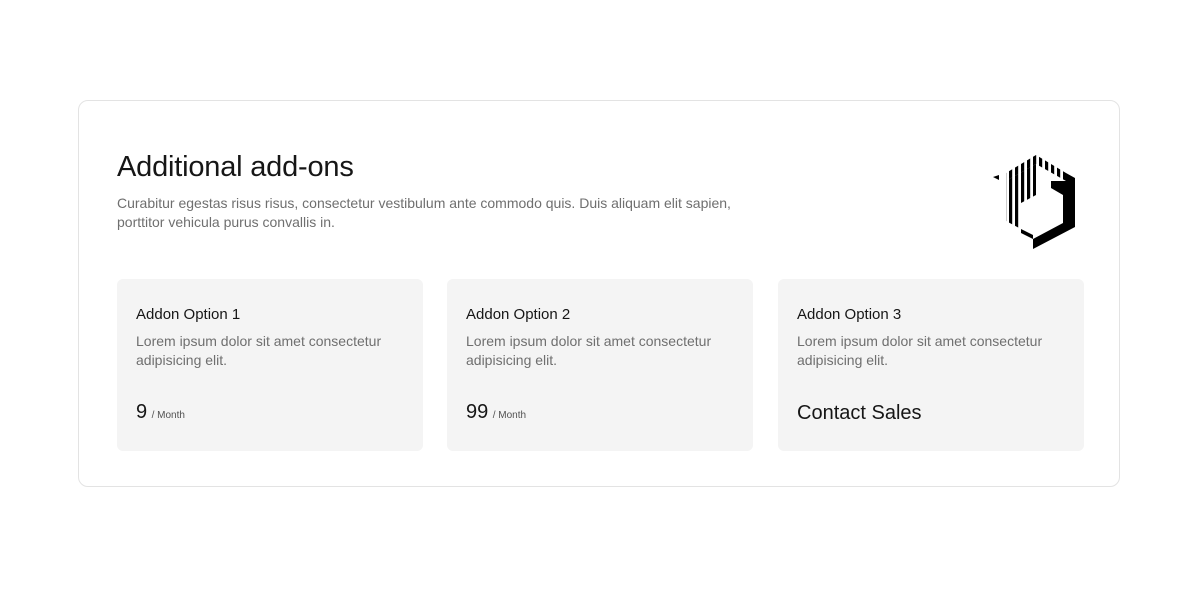 This screenshot has width=1200, height=589. Describe the element at coordinates (142, 412) in the screenshot. I see `price-value: 9` at that location.